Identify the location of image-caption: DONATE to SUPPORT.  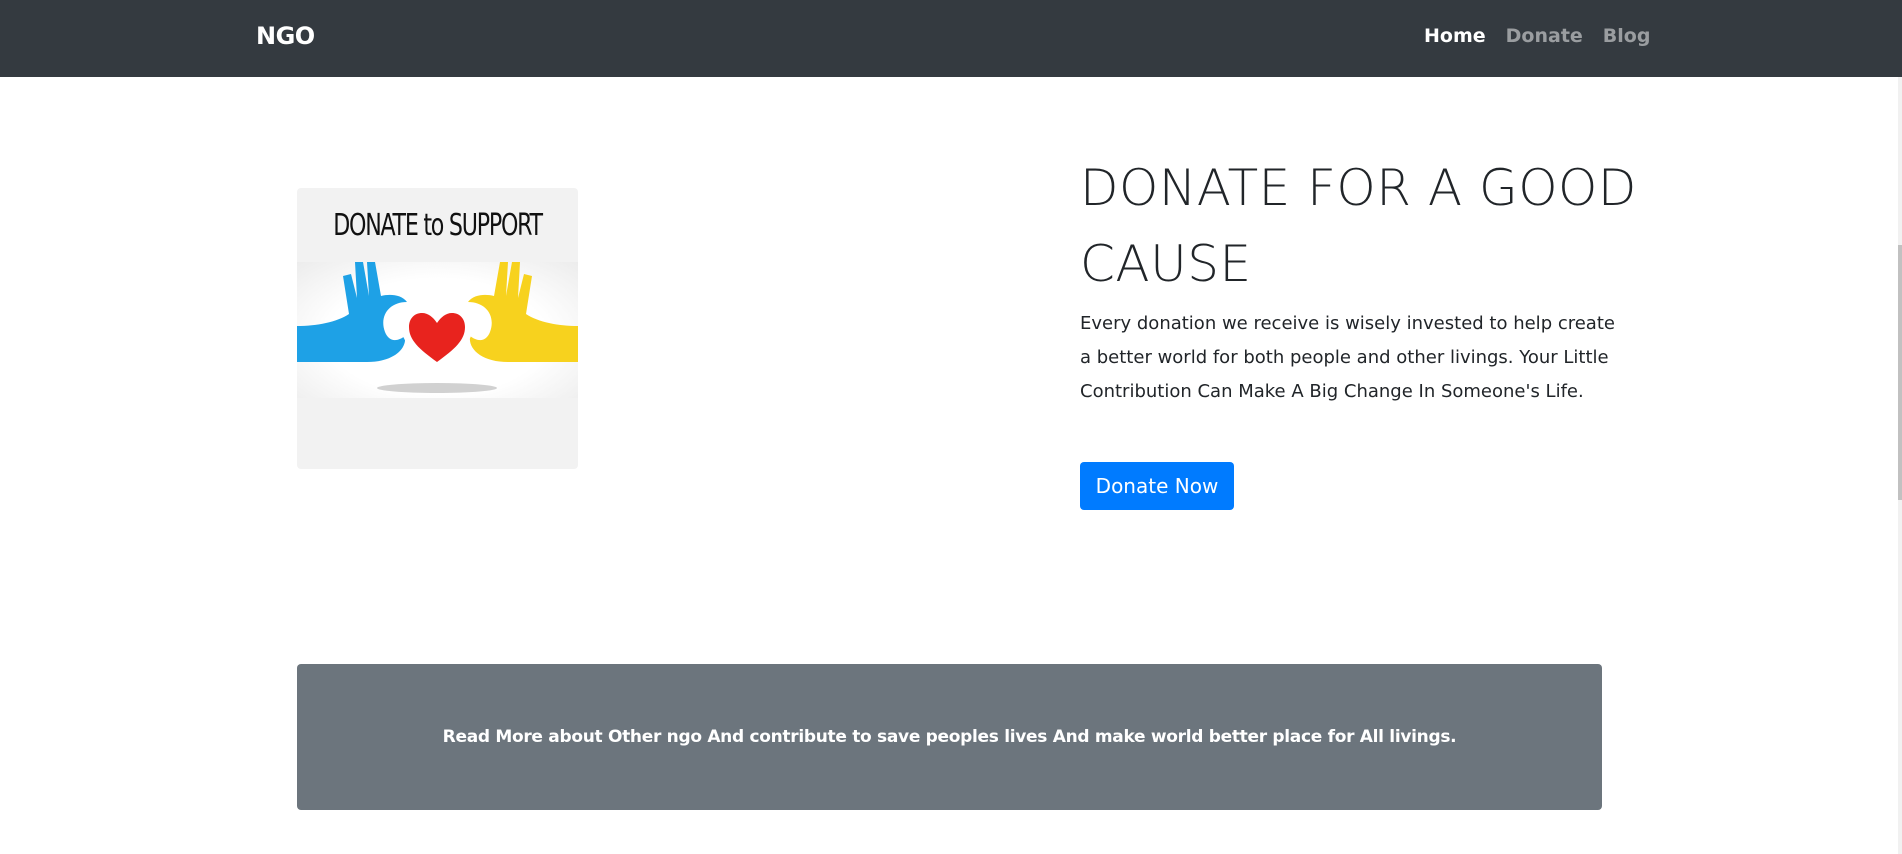
(438, 225).